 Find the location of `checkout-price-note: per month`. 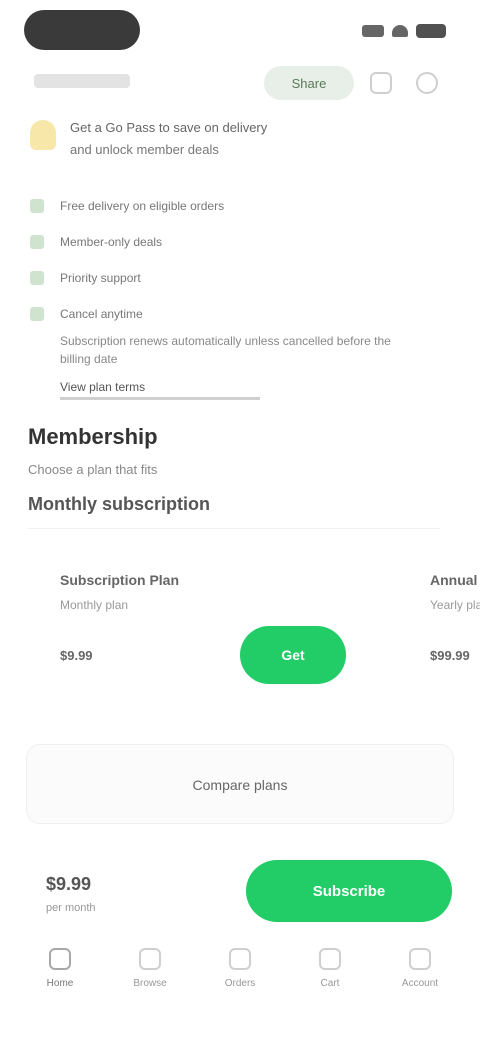

checkout-price-note: per month is located at coordinates (71, 908).